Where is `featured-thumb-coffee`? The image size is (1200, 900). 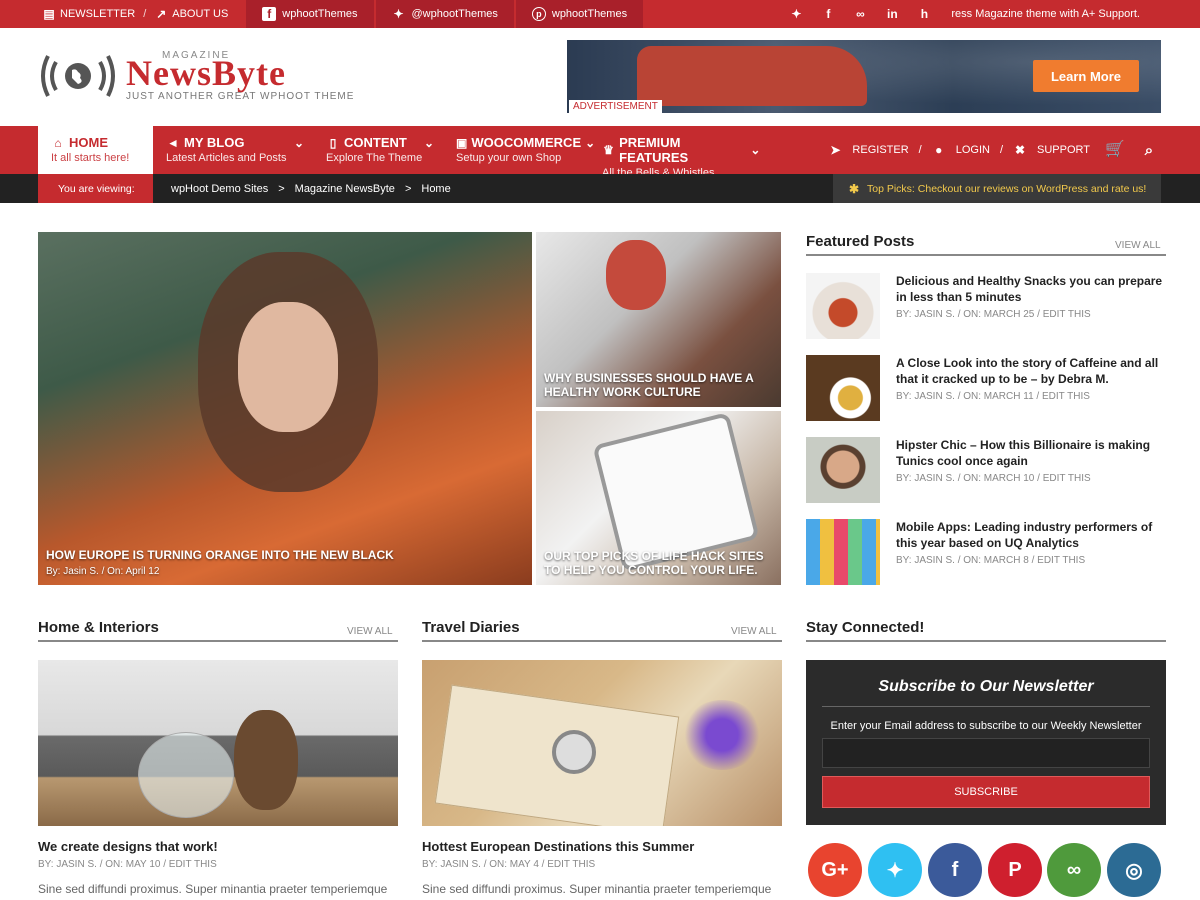 featured-thumb-coffee is located at coordinates (843, 388).